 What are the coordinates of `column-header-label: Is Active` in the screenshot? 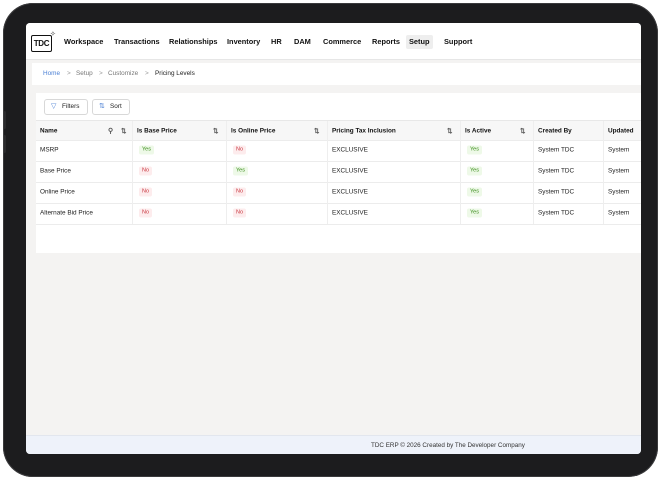 It's located at (478, 130).